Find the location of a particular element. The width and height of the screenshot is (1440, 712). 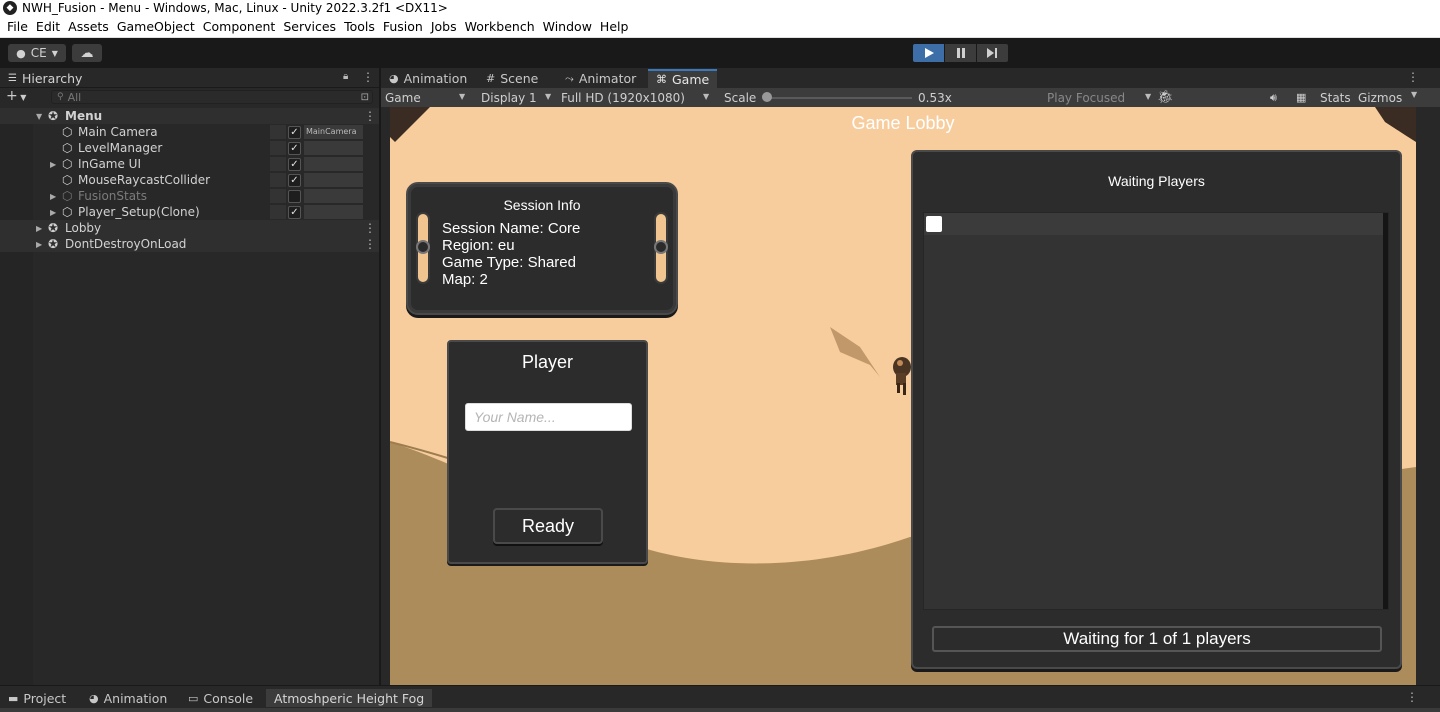

hierarchy-row: ▶ ⬡ InGame UI ✓ is located at coordinates (189, 164).